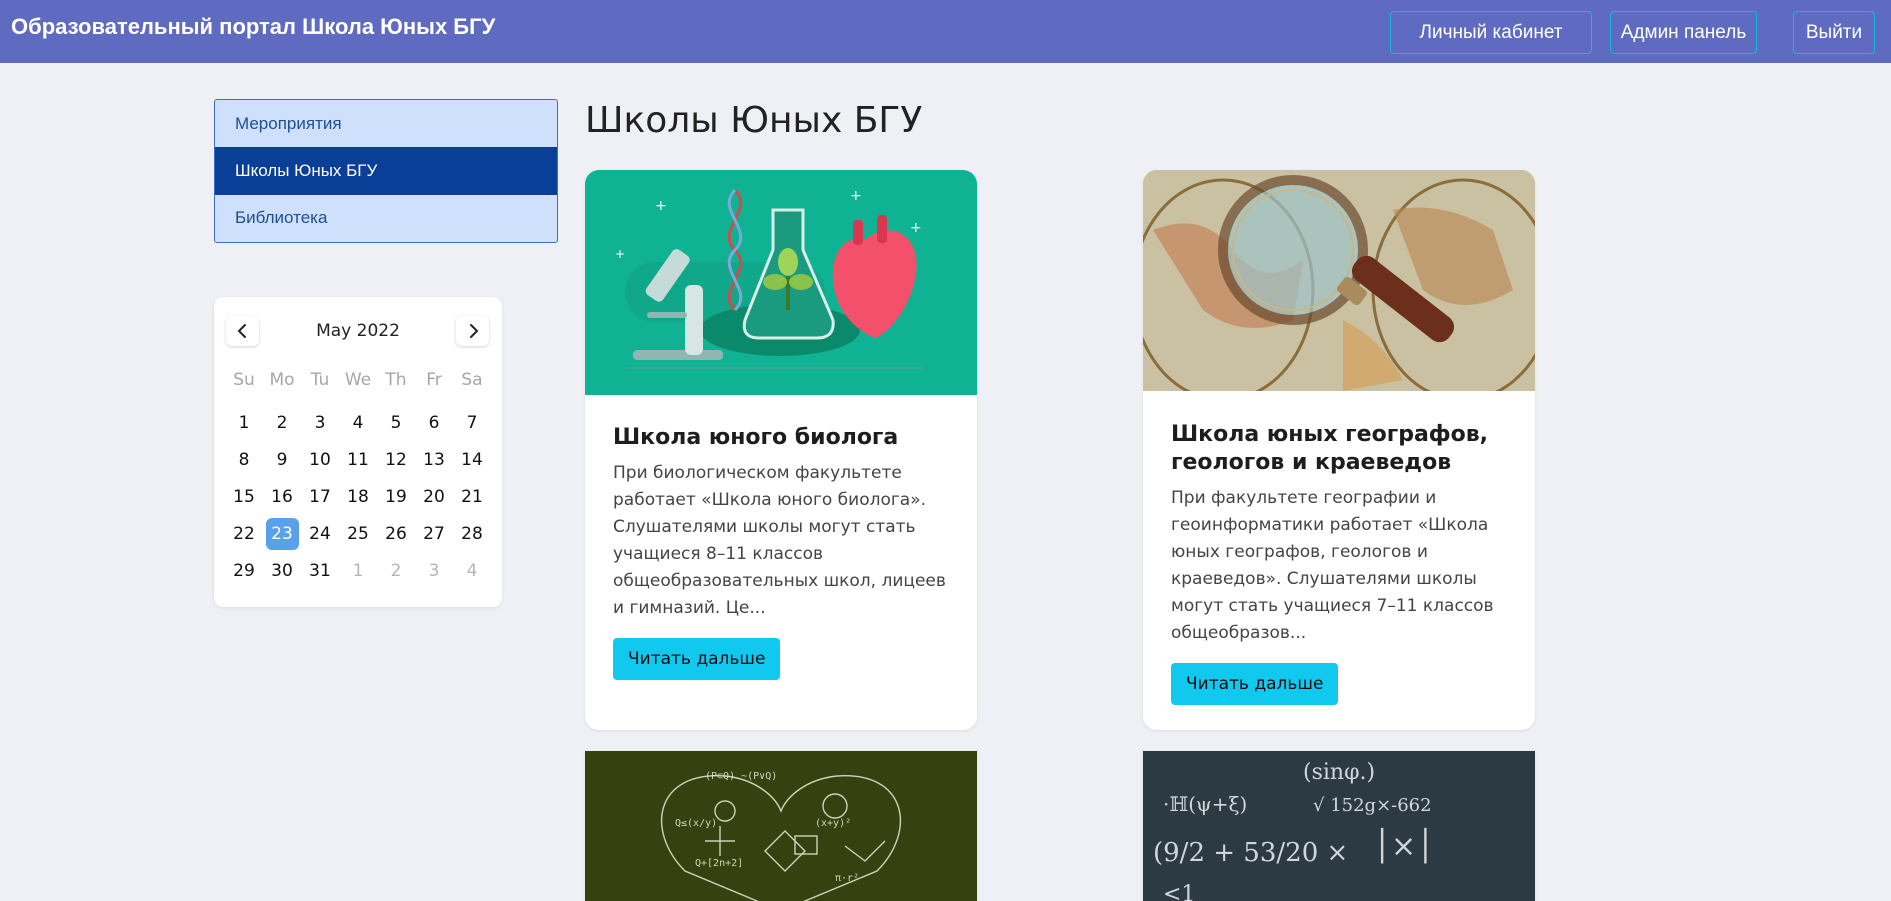 This screenshot has width=1891, height=901. What do you see at coordinates (847, 878) in the screenshot?
I see `svg-text: π·r²` at bounding box center [847, 878].